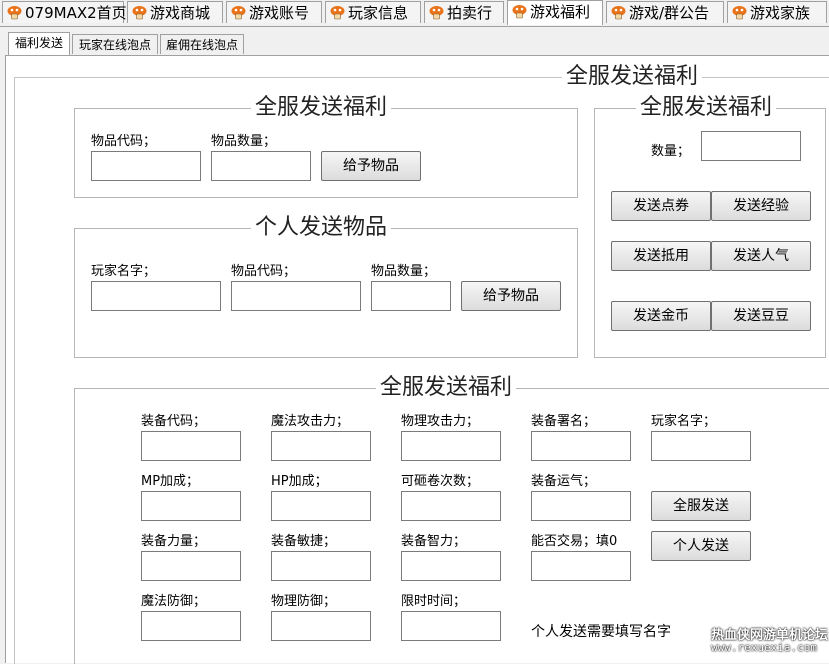  I want to click on personal-item-code-label: 物品代码；, so click(264, 271).